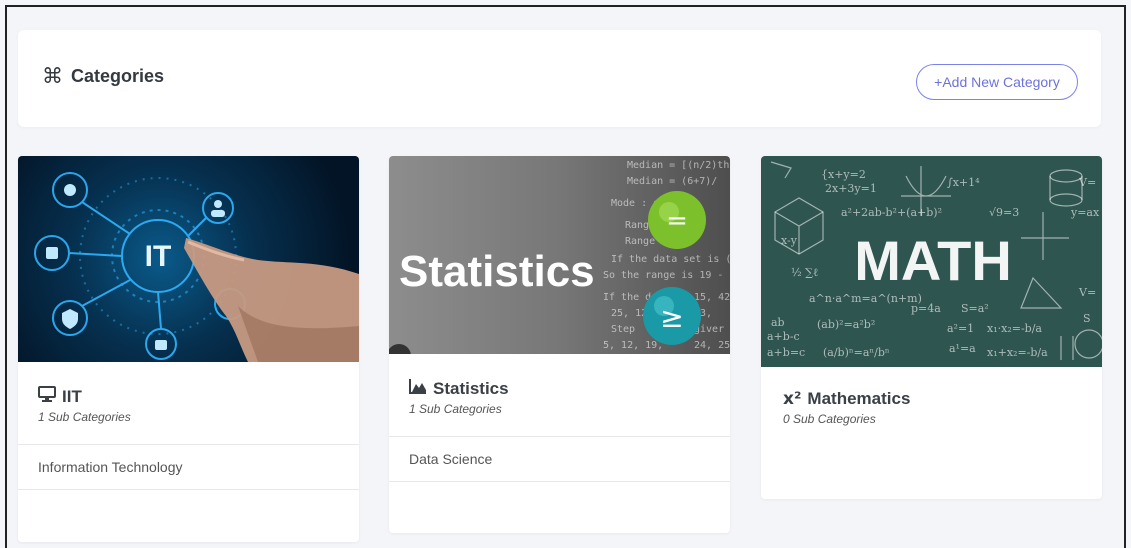 Image resolution: width=1131 pixels, height=548 pixels. I want to click on category-name: IIT, so click(72, 396).